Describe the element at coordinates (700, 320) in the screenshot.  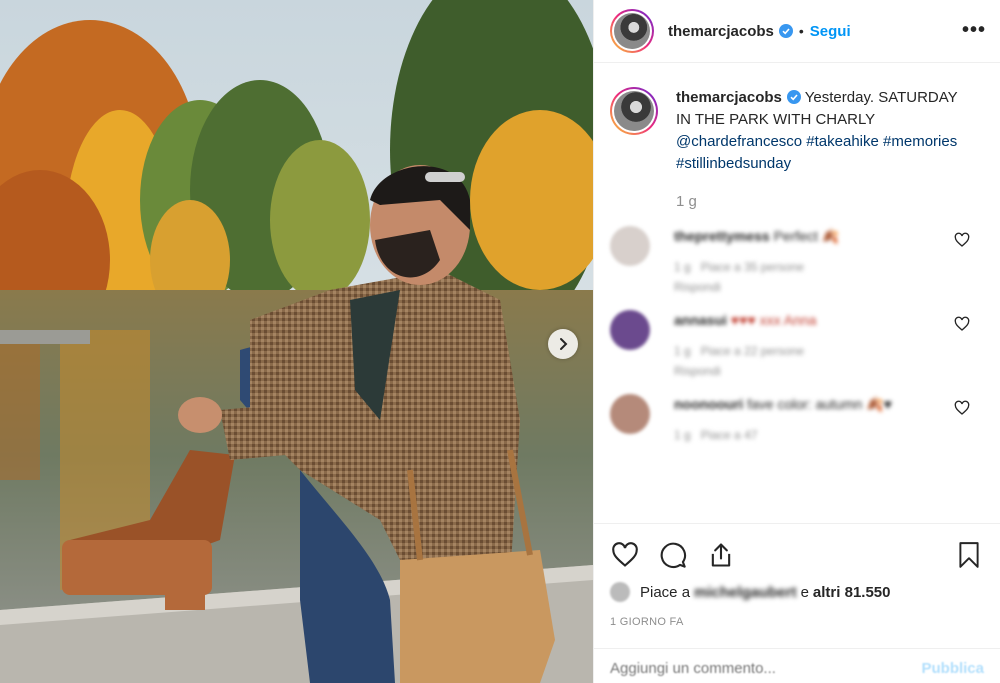
I see `comment-username: annasui` at that location.